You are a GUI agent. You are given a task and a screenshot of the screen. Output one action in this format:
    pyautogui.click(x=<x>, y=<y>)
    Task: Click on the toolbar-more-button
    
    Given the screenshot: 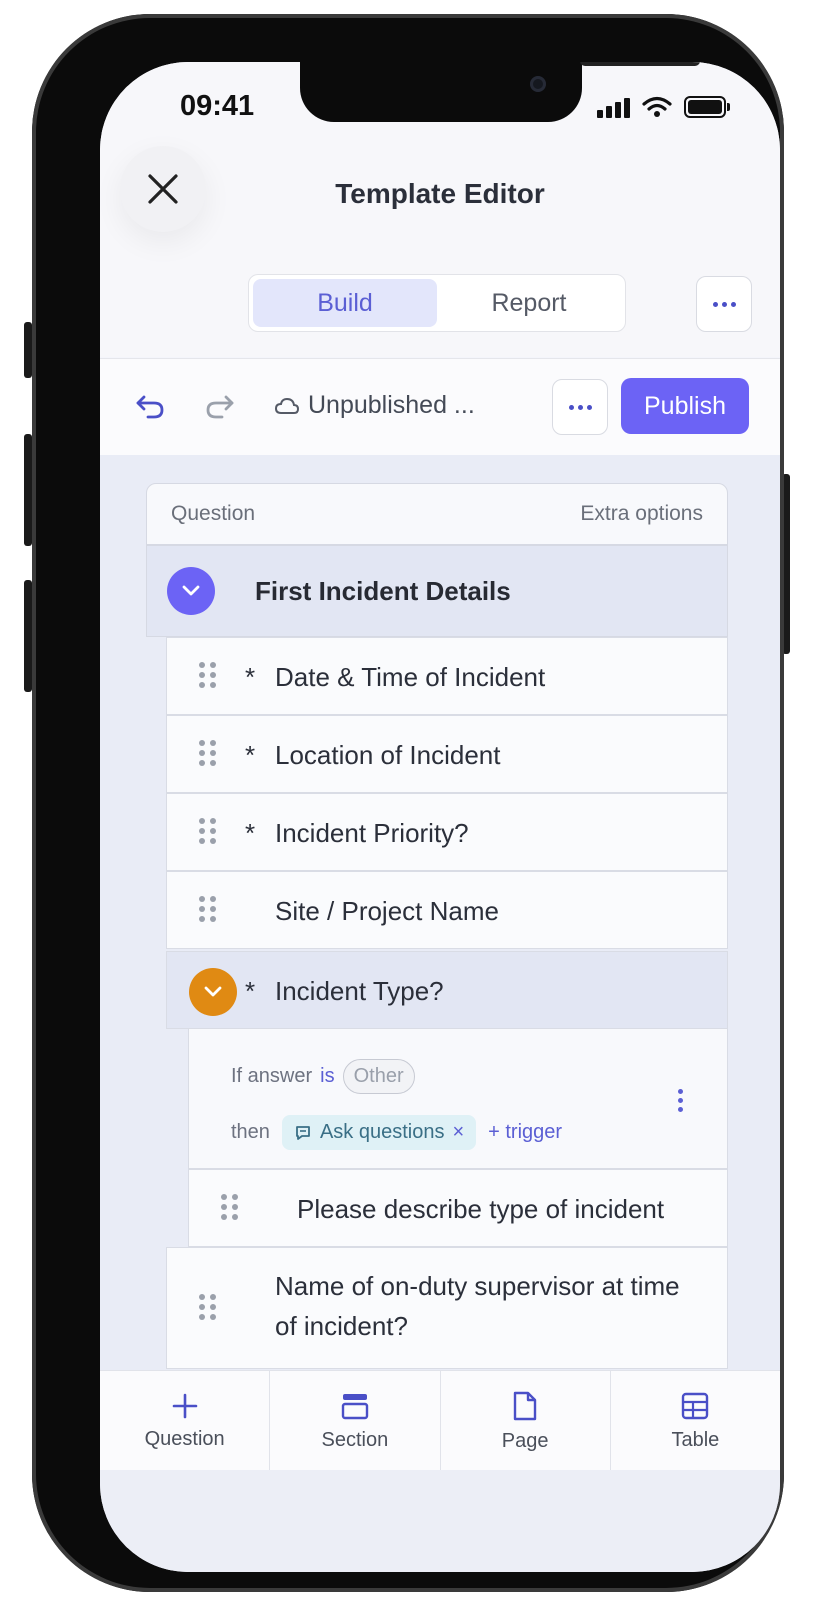 What is the action you would take?
    pyautogui.click(x=580, y=407)
    